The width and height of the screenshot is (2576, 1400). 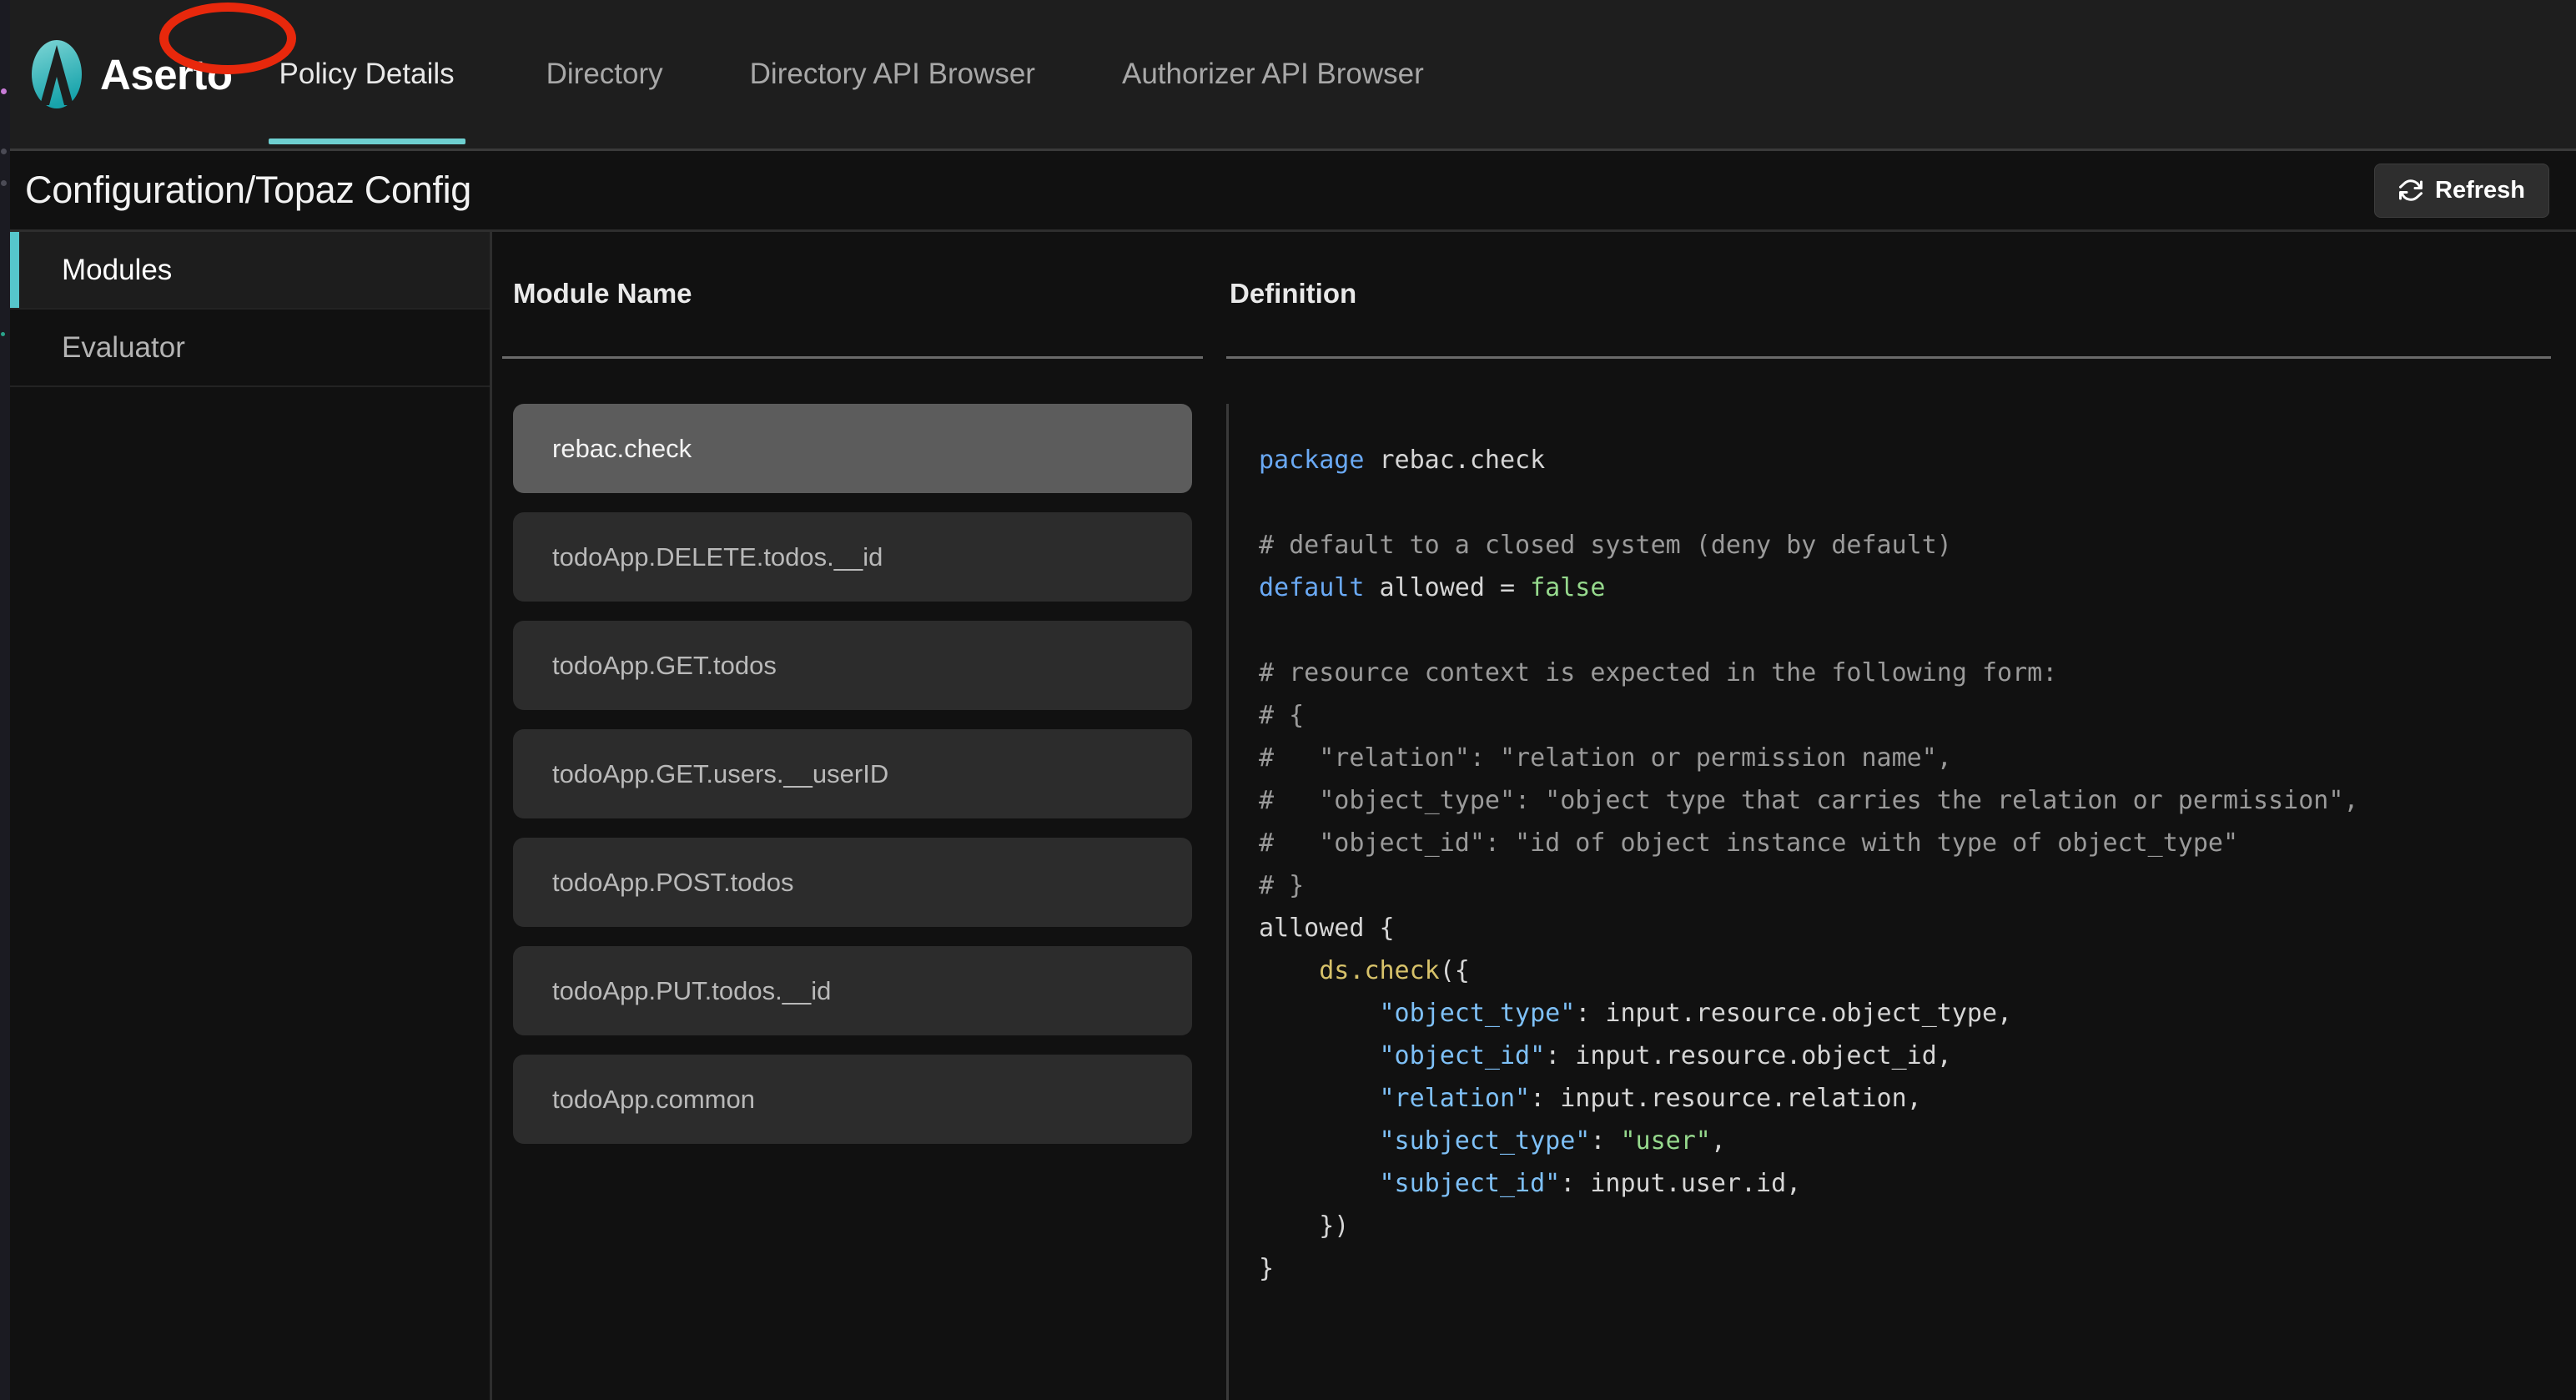 What do you see at coordinates (852, 665) in the screenshot?
I see `module-card: todoApp.GET.todos` at bounding box center [852, 665].